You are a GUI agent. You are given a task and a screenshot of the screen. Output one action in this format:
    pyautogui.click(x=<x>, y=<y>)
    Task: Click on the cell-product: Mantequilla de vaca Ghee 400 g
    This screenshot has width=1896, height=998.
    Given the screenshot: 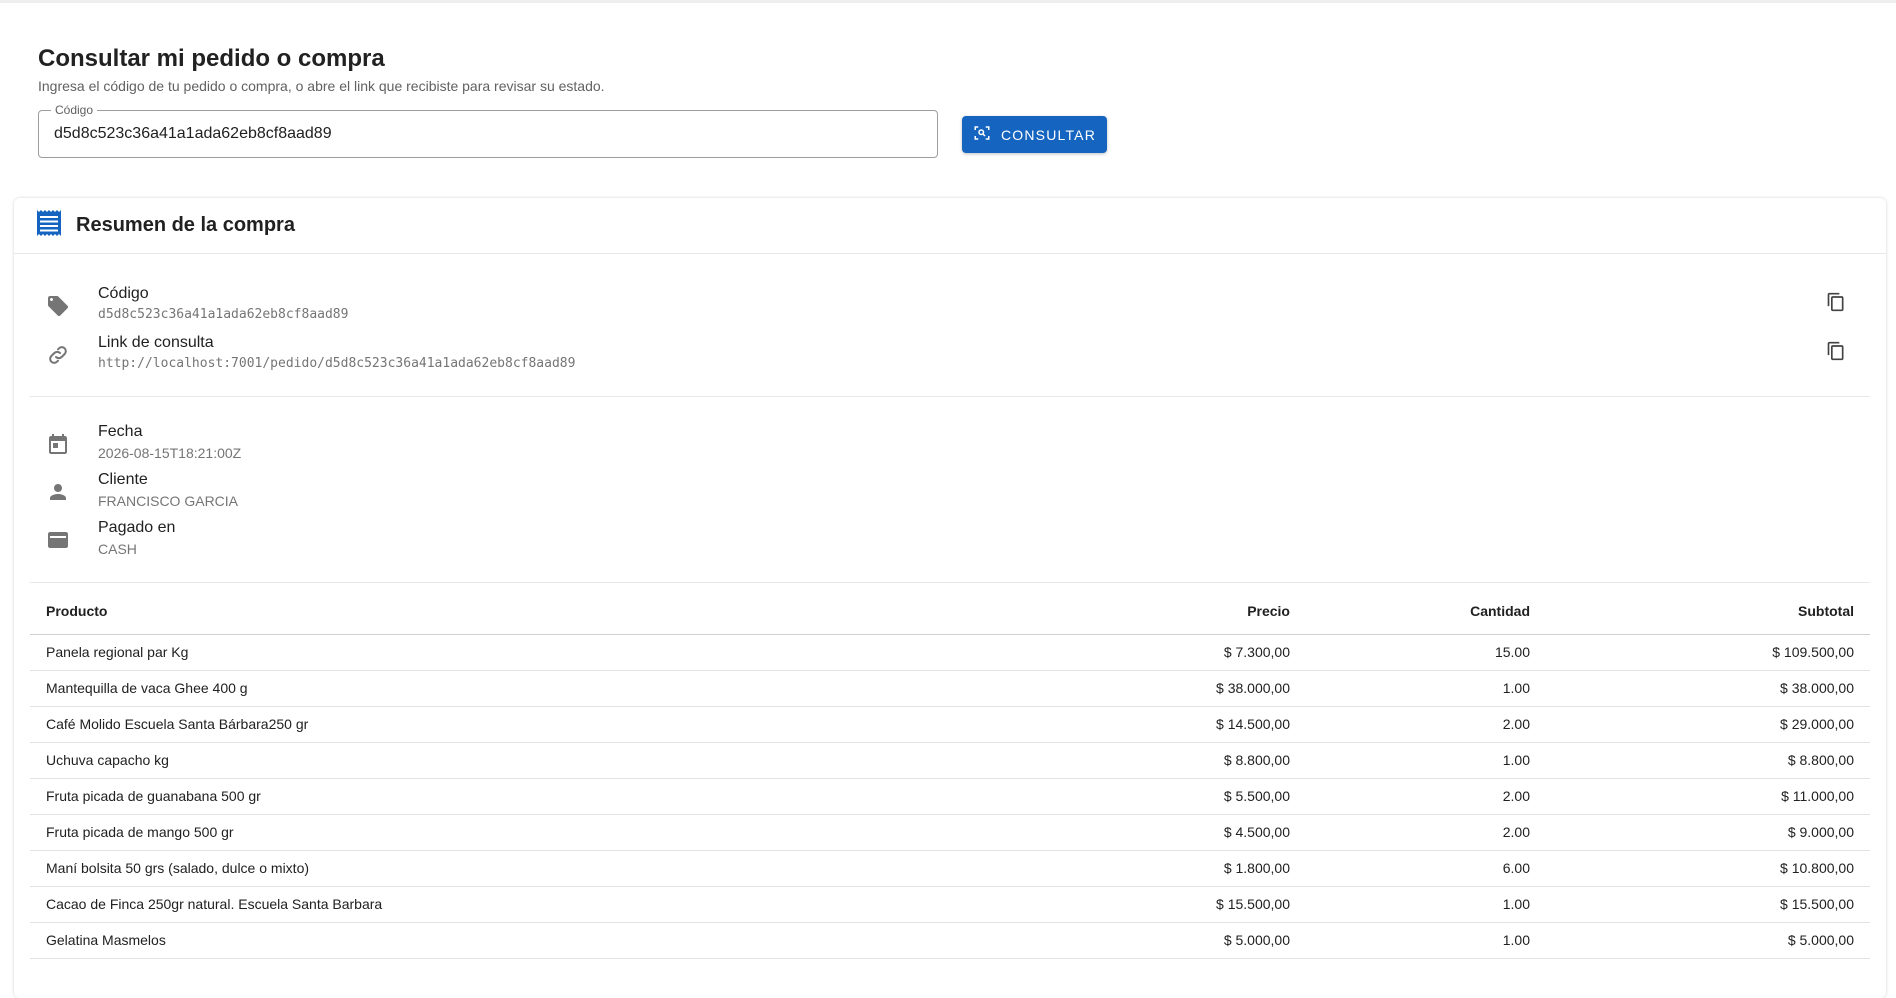 What is the action you would take?
    pyautogui.click(x=548, y=688)
    